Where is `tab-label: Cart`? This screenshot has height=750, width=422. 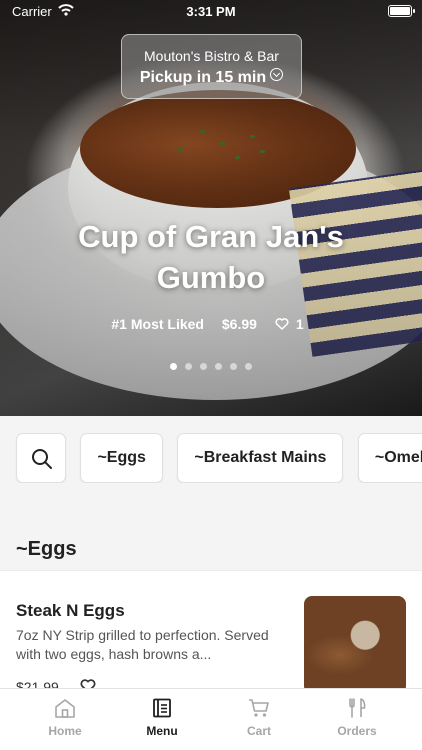 tab-label: Cart is located at coordinates (258, 731).